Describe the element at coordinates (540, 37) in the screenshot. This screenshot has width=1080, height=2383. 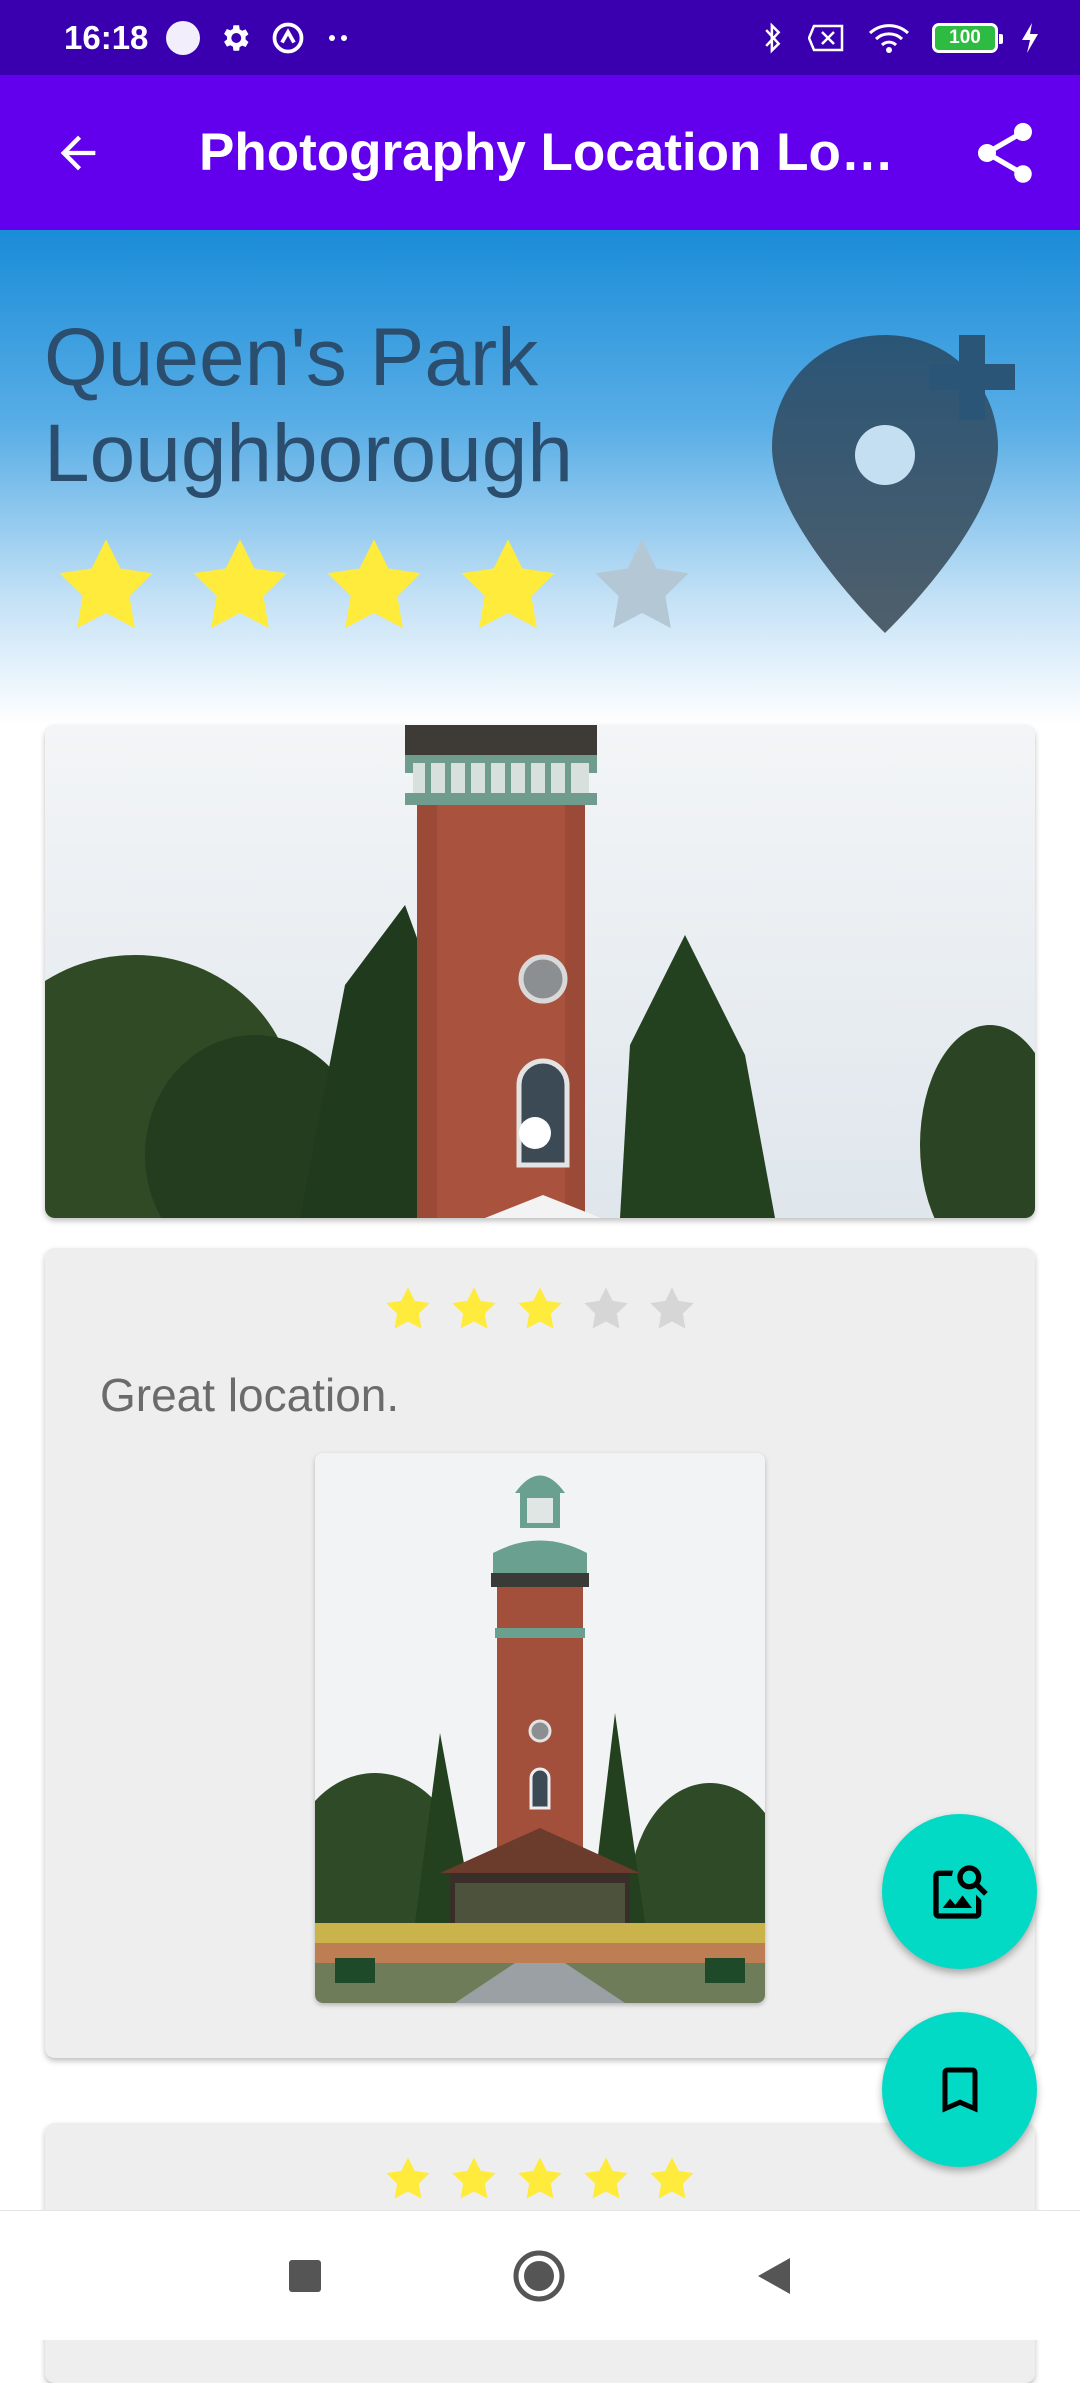
I see `status-bar: 16:18 100` at that location.